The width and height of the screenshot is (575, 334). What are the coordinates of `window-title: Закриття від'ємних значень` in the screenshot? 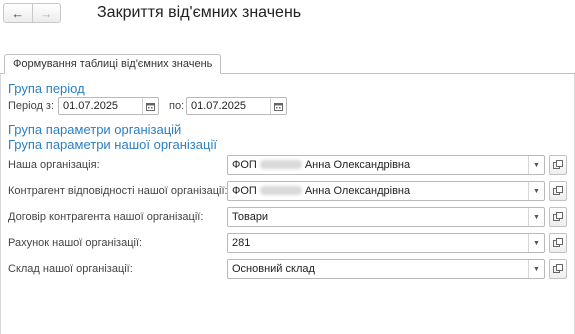 It's located at (199, 12).